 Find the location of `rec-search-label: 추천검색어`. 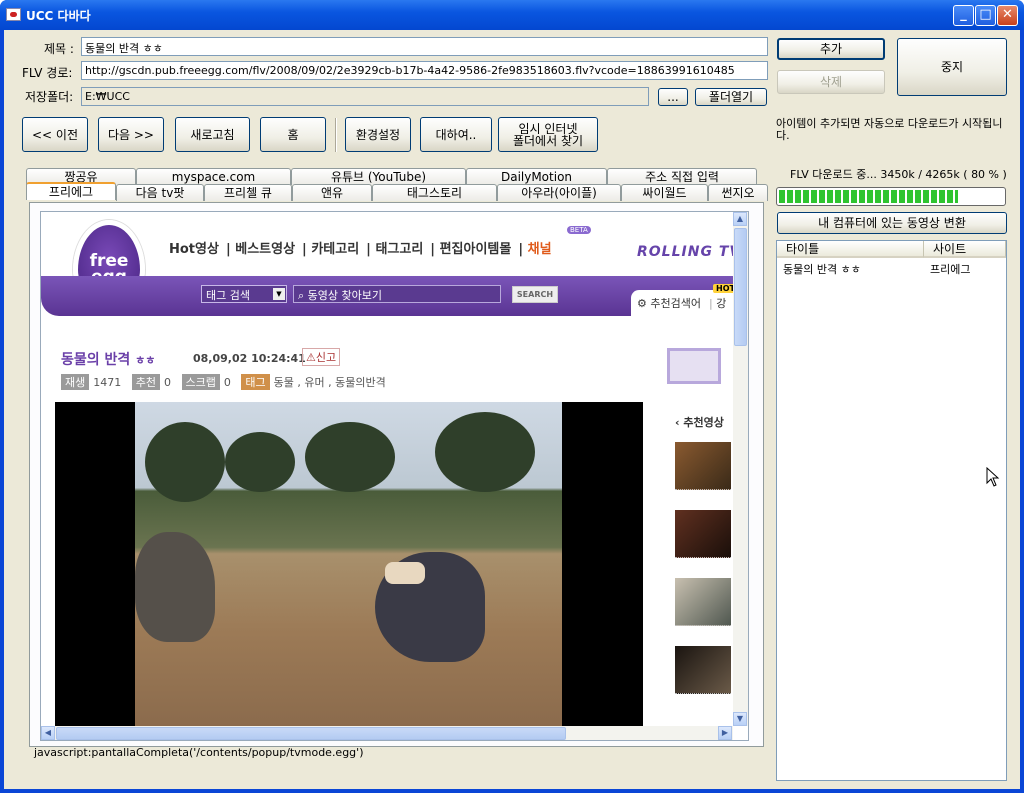

rec-search-label: 추천검색어 is located at coordinates (675, 303).